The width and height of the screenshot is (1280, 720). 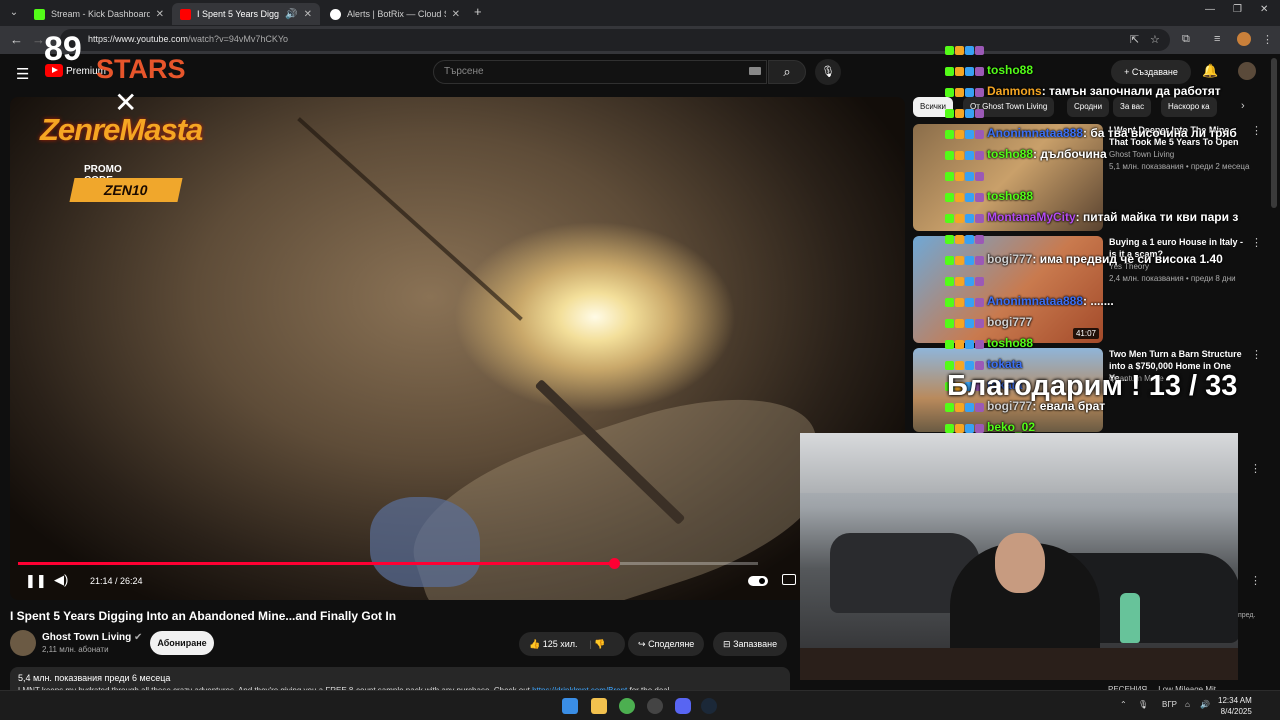 I want to click on scrollbar, so click(x=1274, y=133).